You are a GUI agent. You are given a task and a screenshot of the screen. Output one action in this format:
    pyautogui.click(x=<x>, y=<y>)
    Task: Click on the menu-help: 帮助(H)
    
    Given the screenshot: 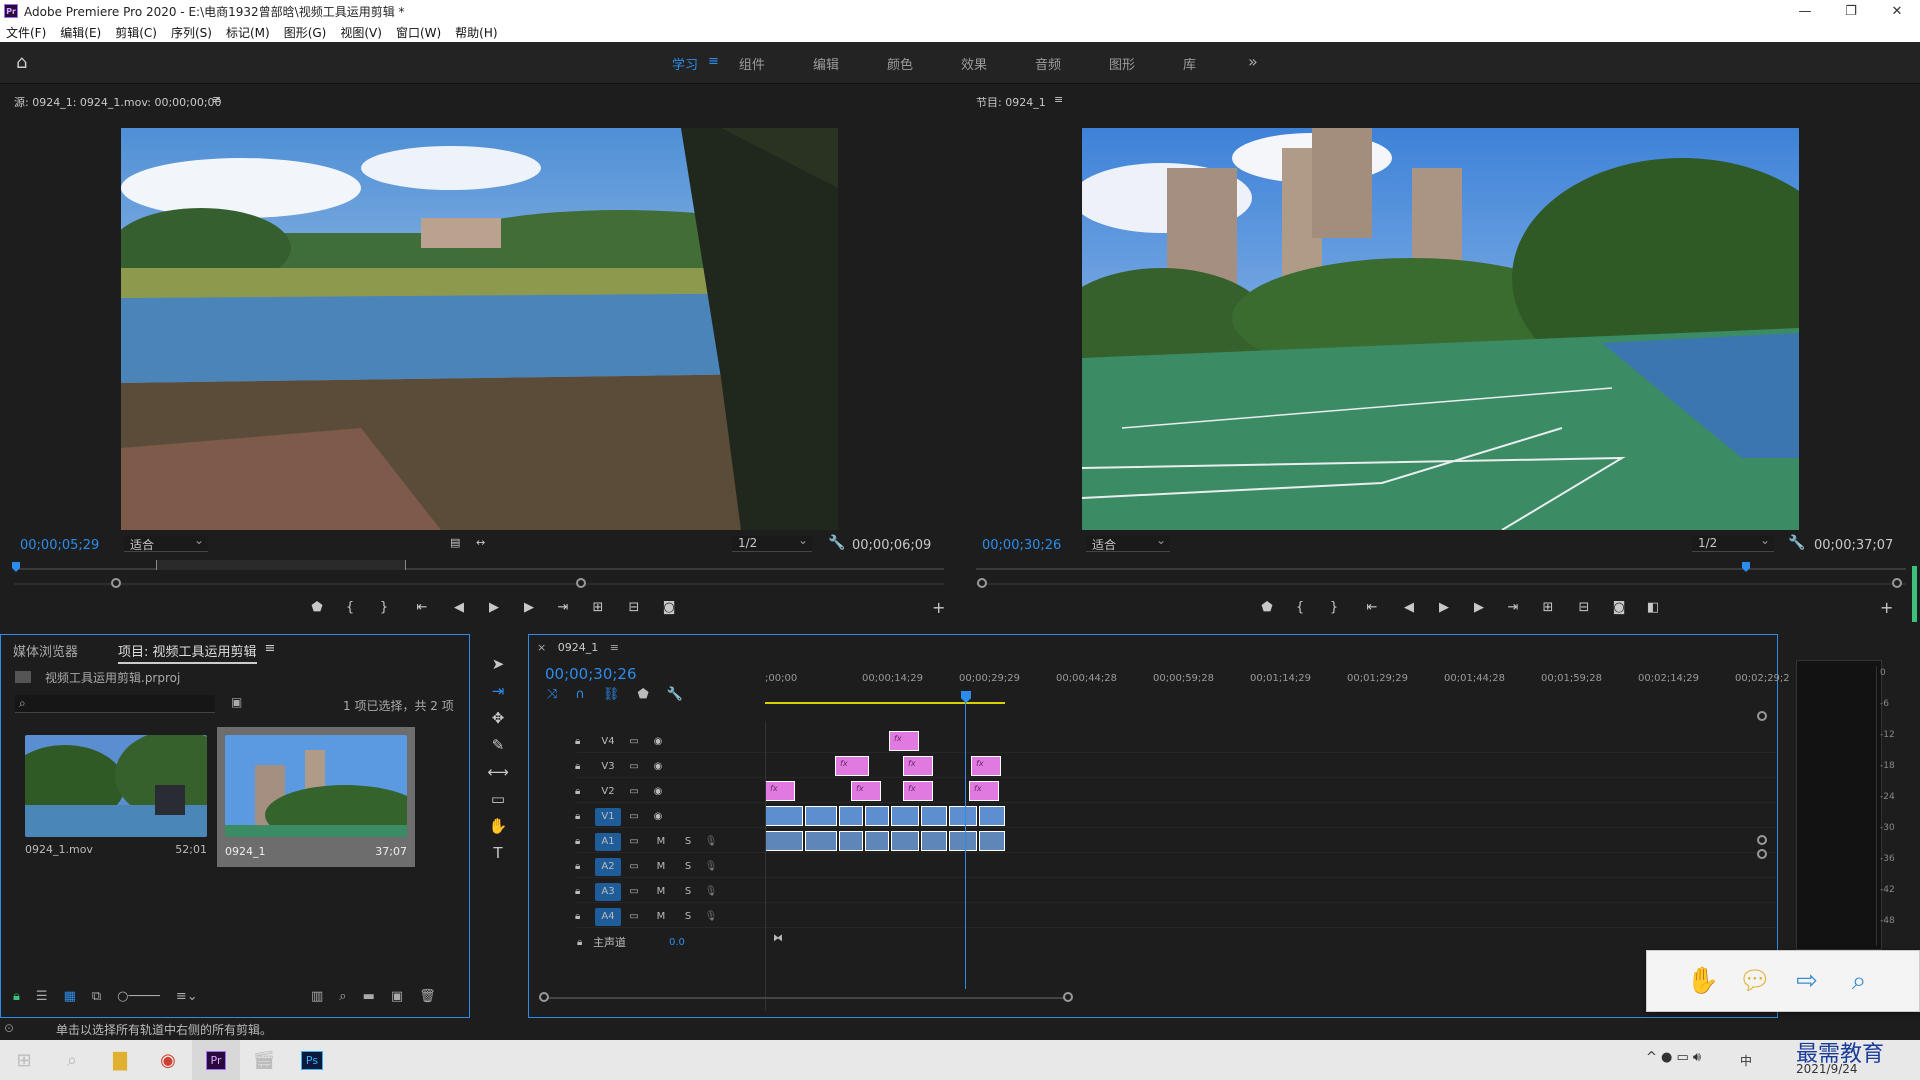 What is the action you would take?
    pyautogui.click(x=476, y=32)
    